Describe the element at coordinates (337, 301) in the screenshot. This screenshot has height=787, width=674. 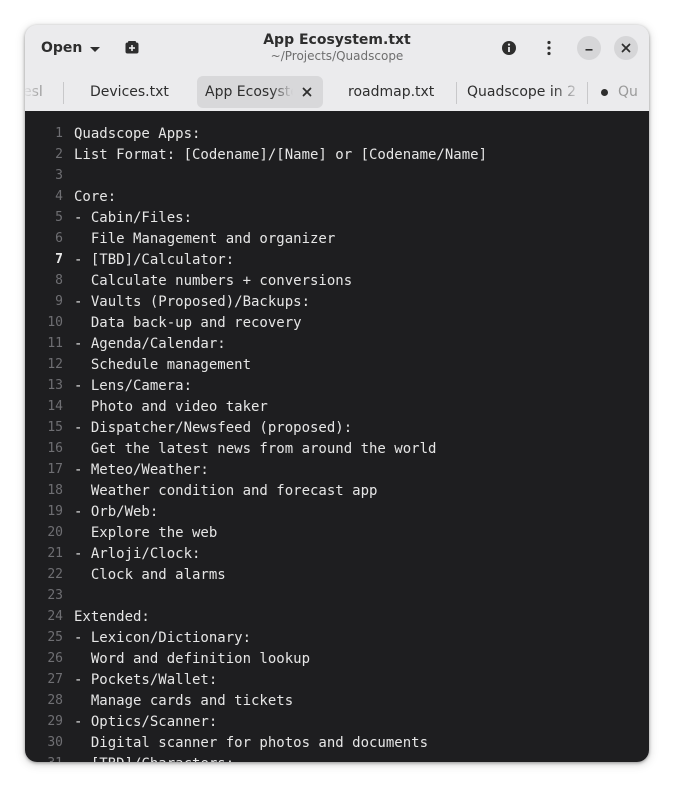
I see `editor-line: 9 - Vaults (Proposed)/Backups:` at that location.